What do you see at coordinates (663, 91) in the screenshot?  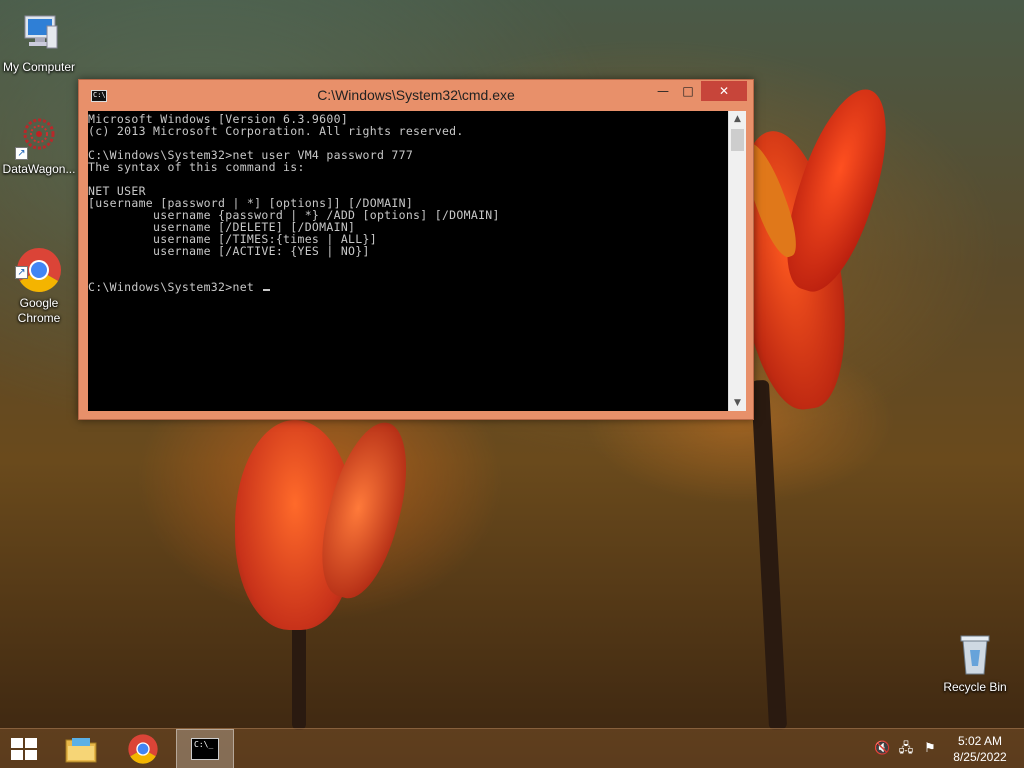 I see `minimize-button: —` at bounding box center [663, 91].